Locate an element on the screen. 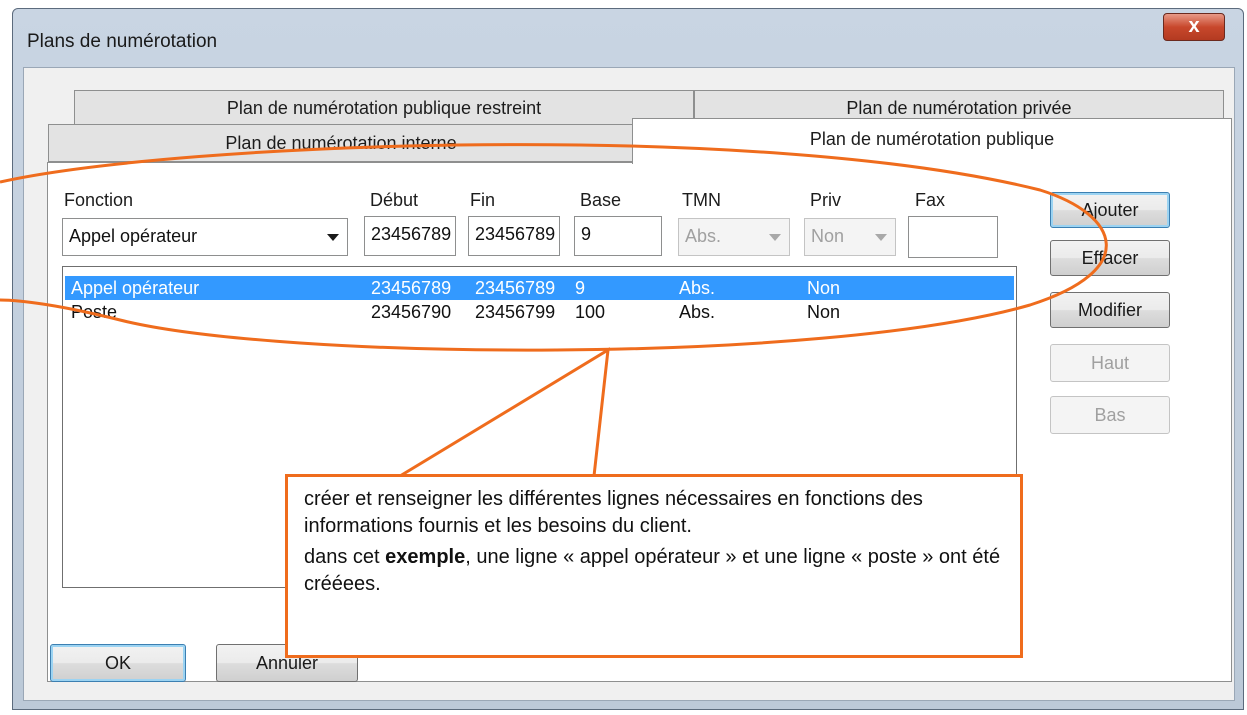 The height and width of the screenshot is (715, 1247). row-fin: 23456789 is located at coordinates (515, 288).